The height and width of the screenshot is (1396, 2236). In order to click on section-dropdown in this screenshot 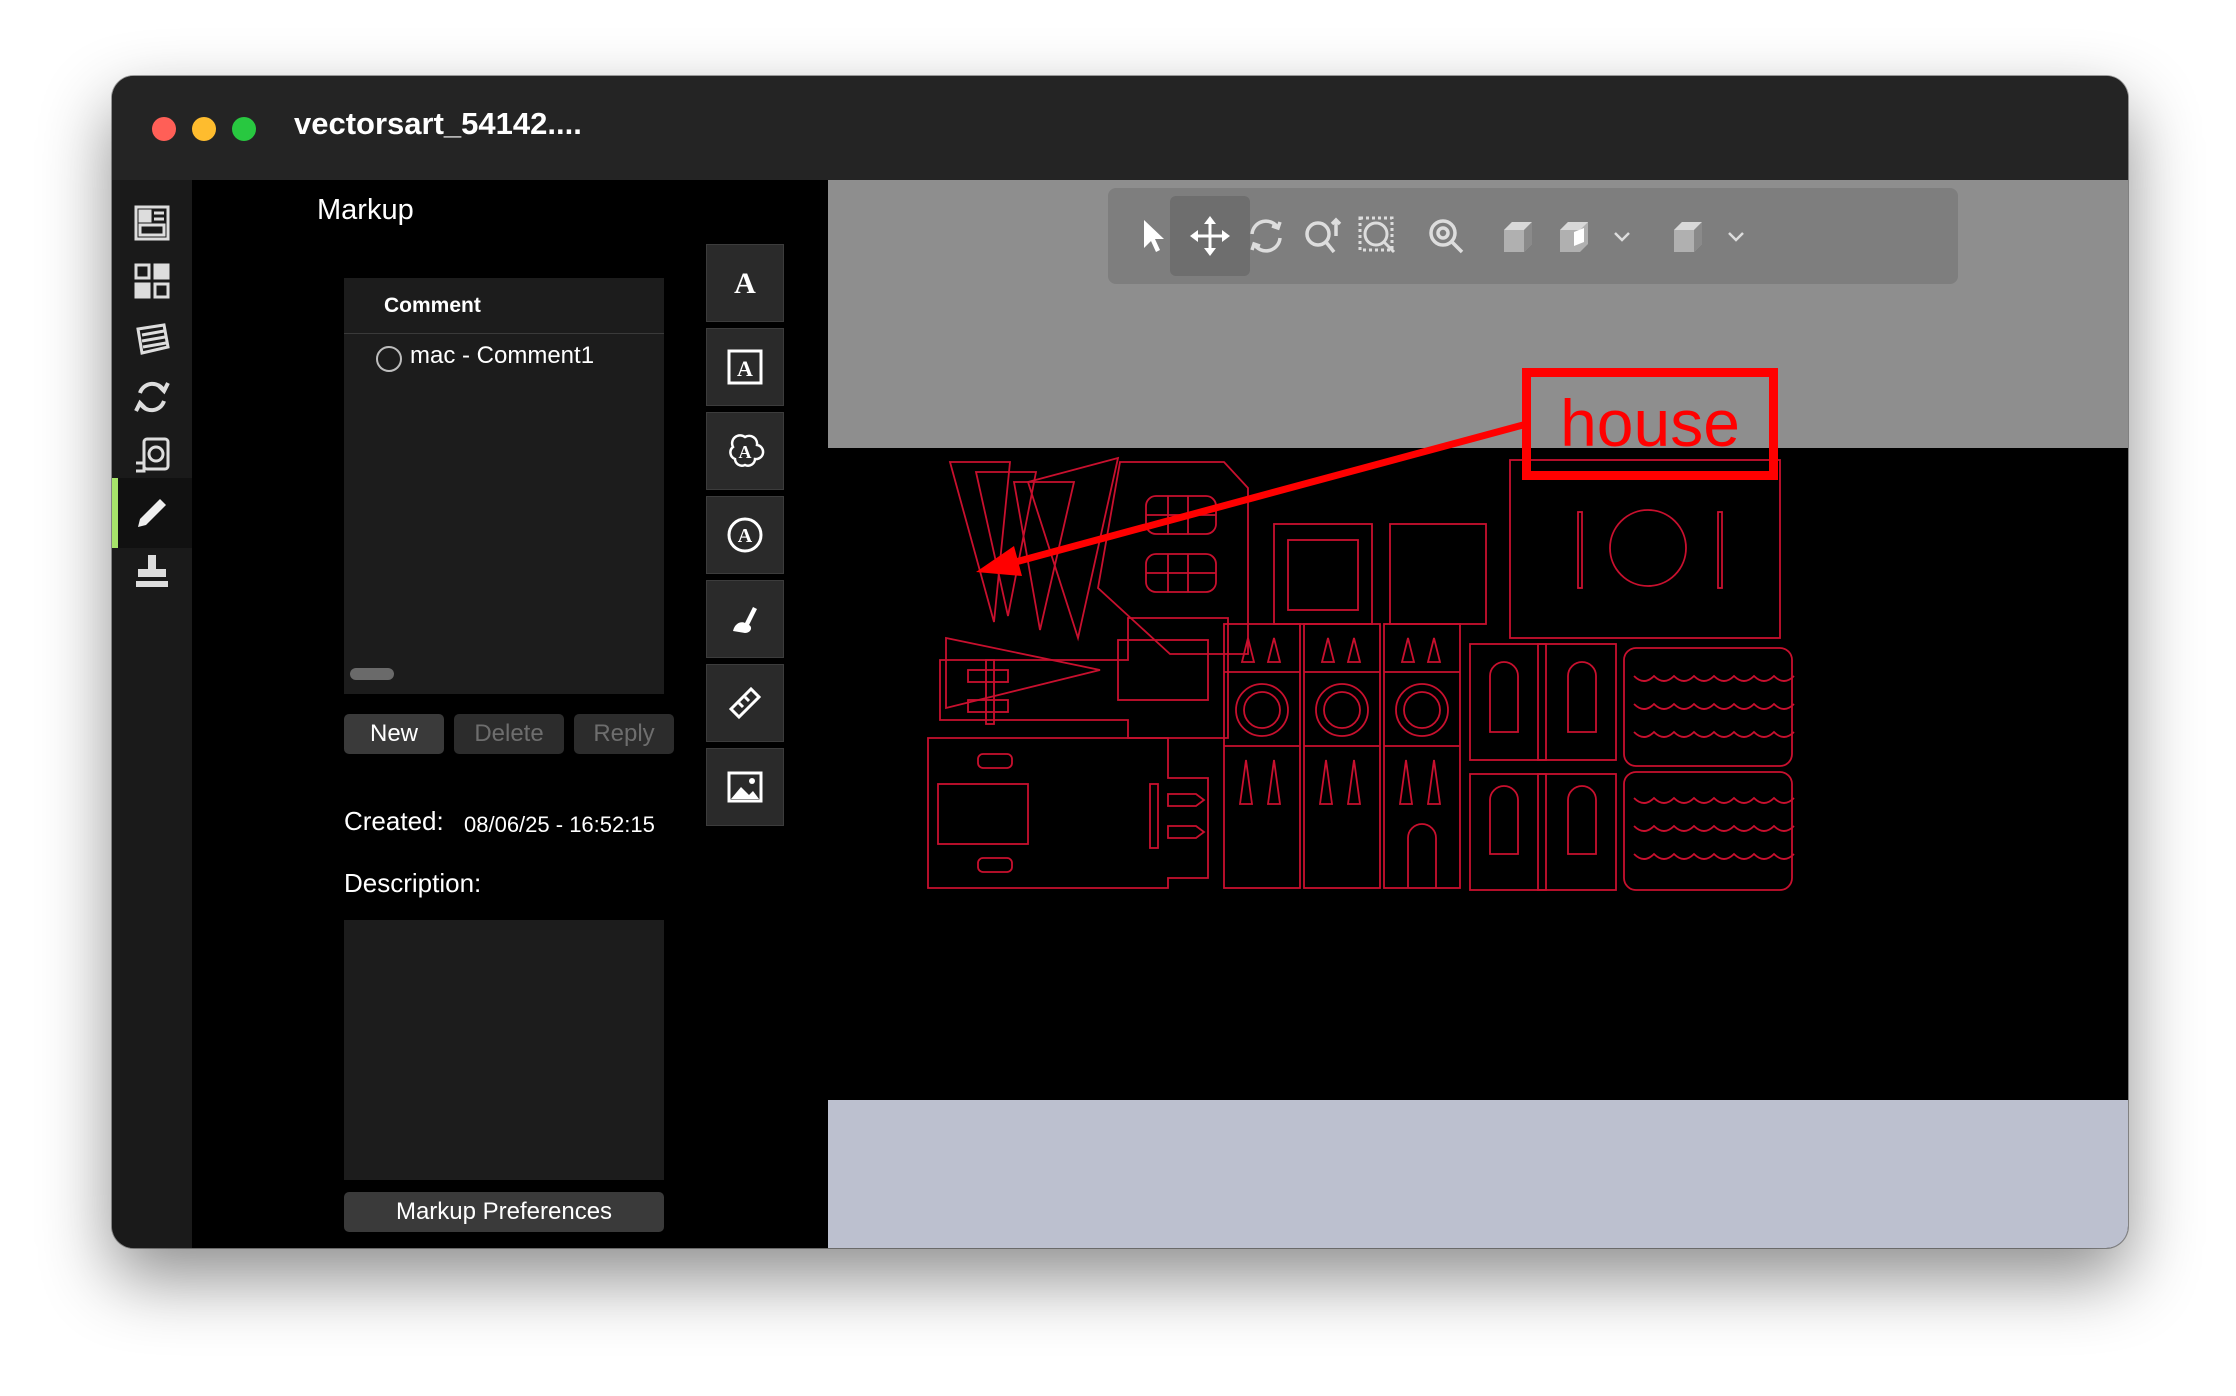, I will do `click(1622, 236)`.